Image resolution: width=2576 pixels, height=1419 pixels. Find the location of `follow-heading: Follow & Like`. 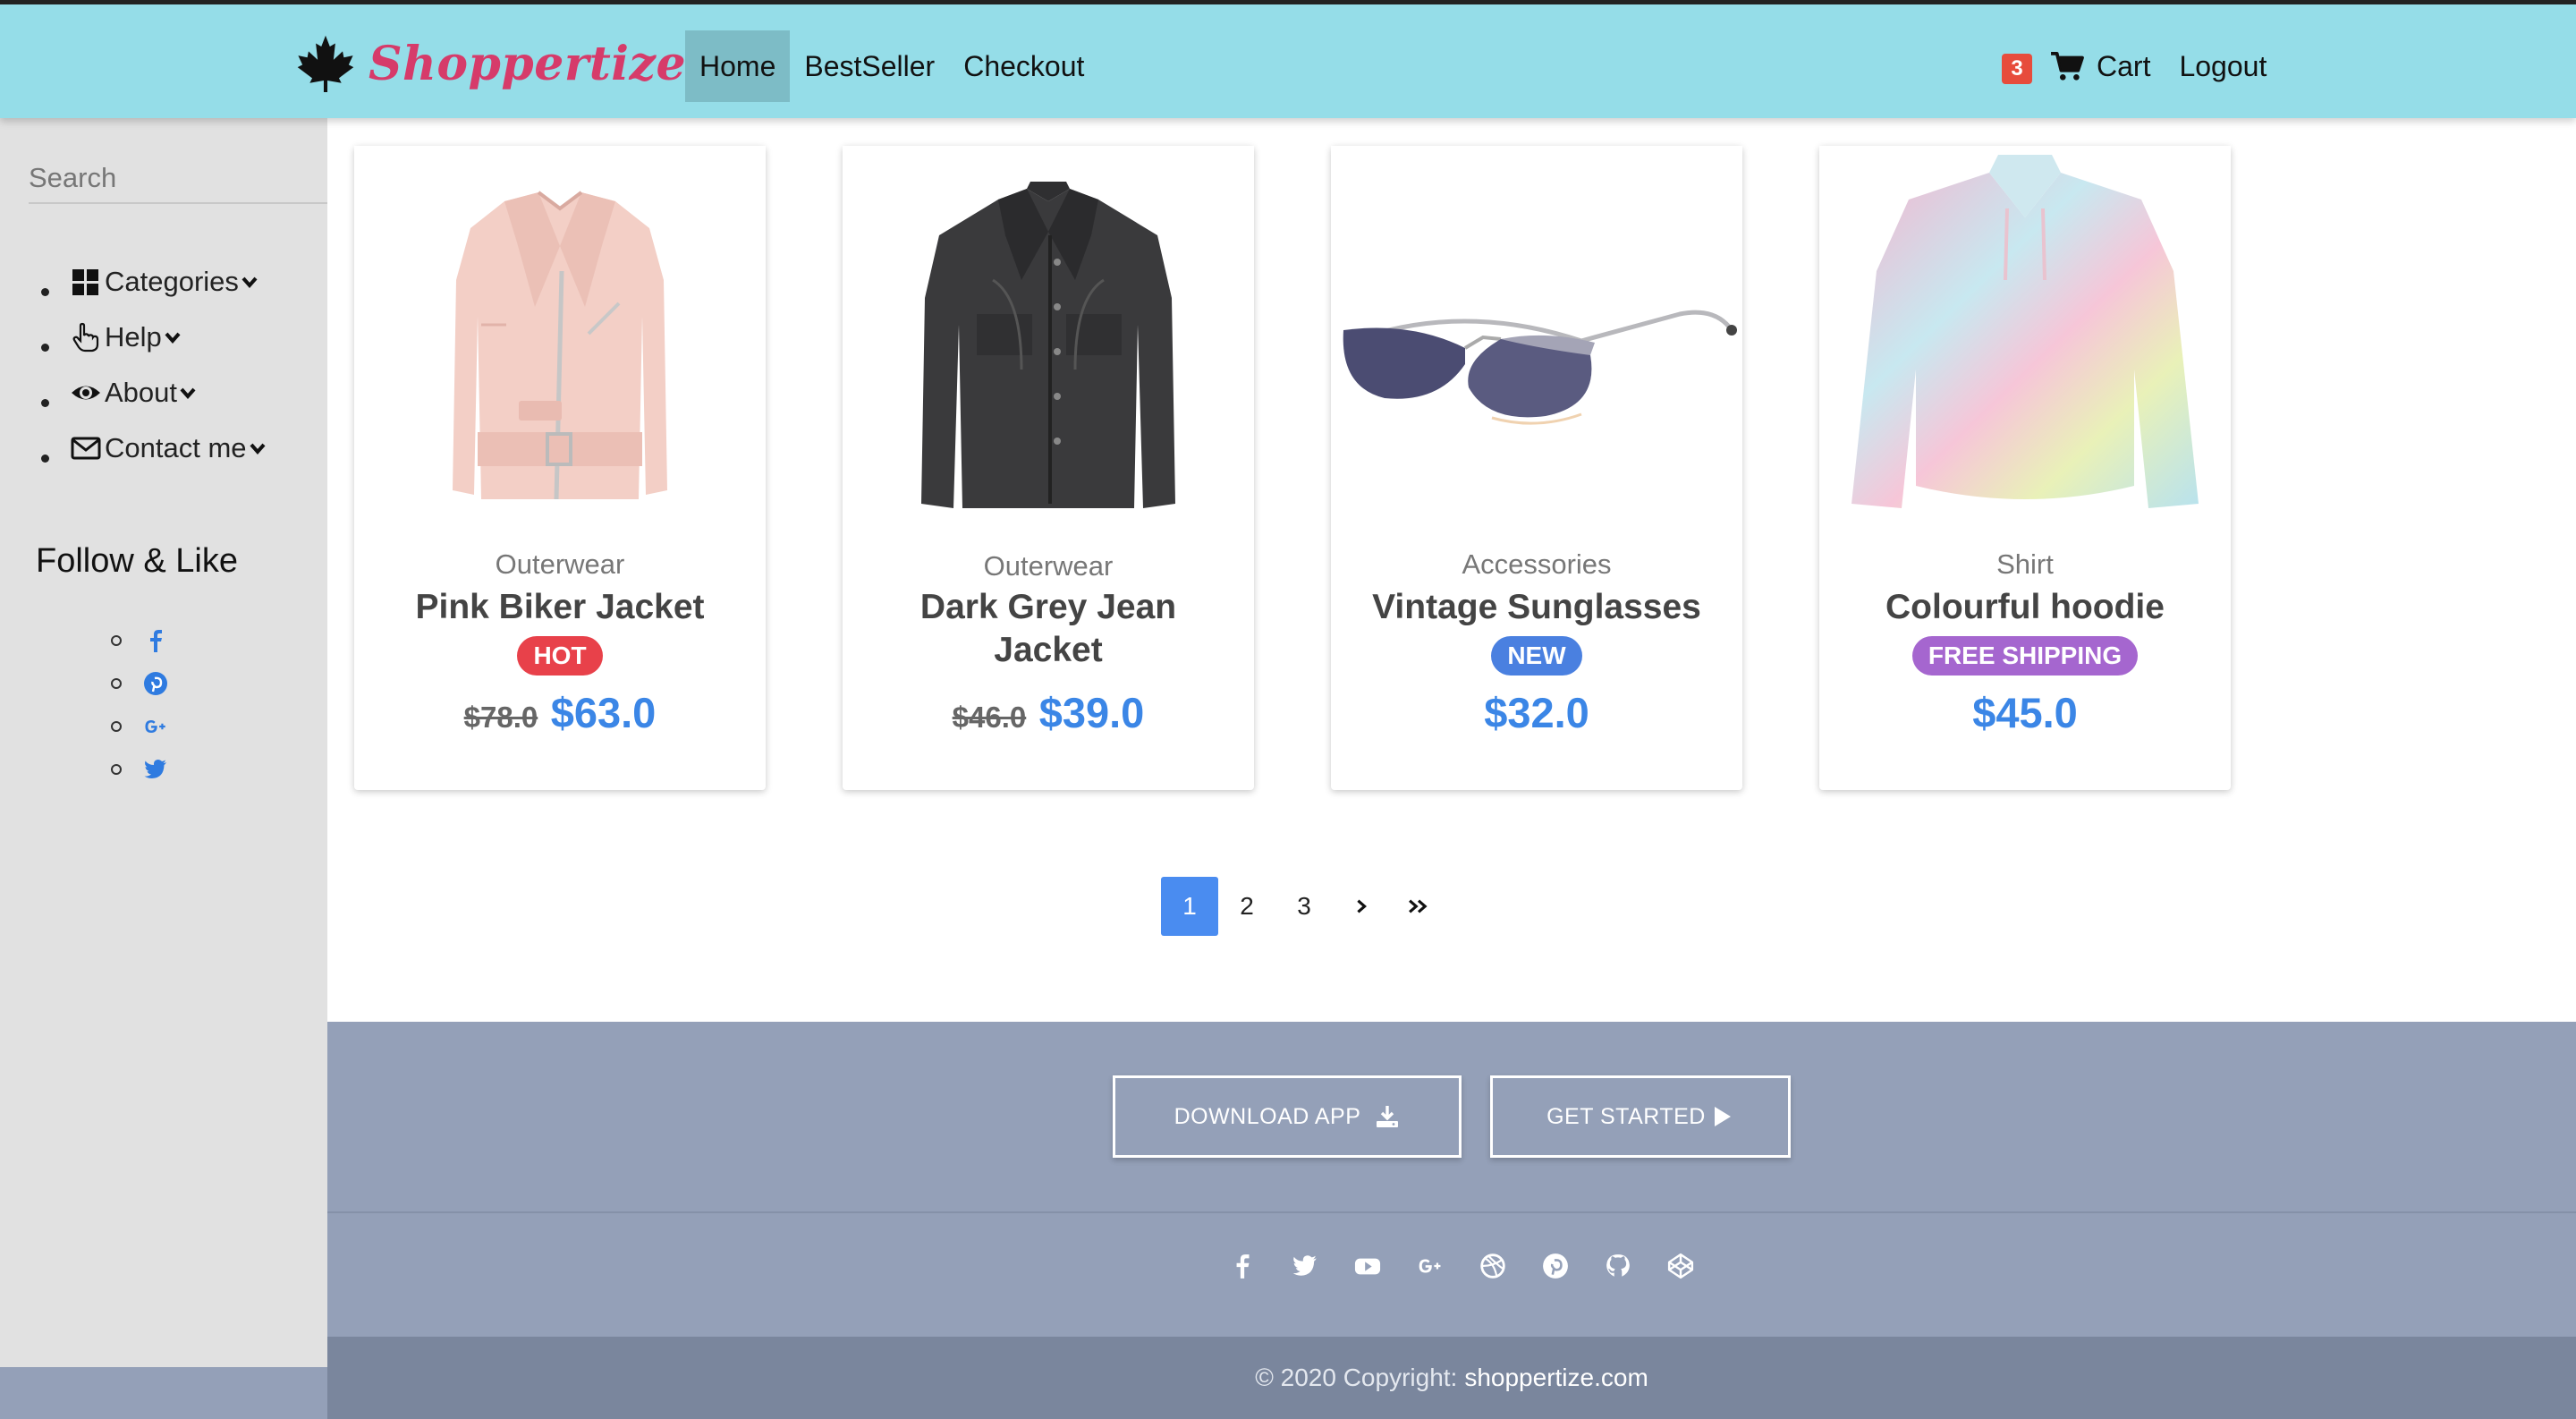

follow-heading: Follow & Like is located at coordinates (137, 561).